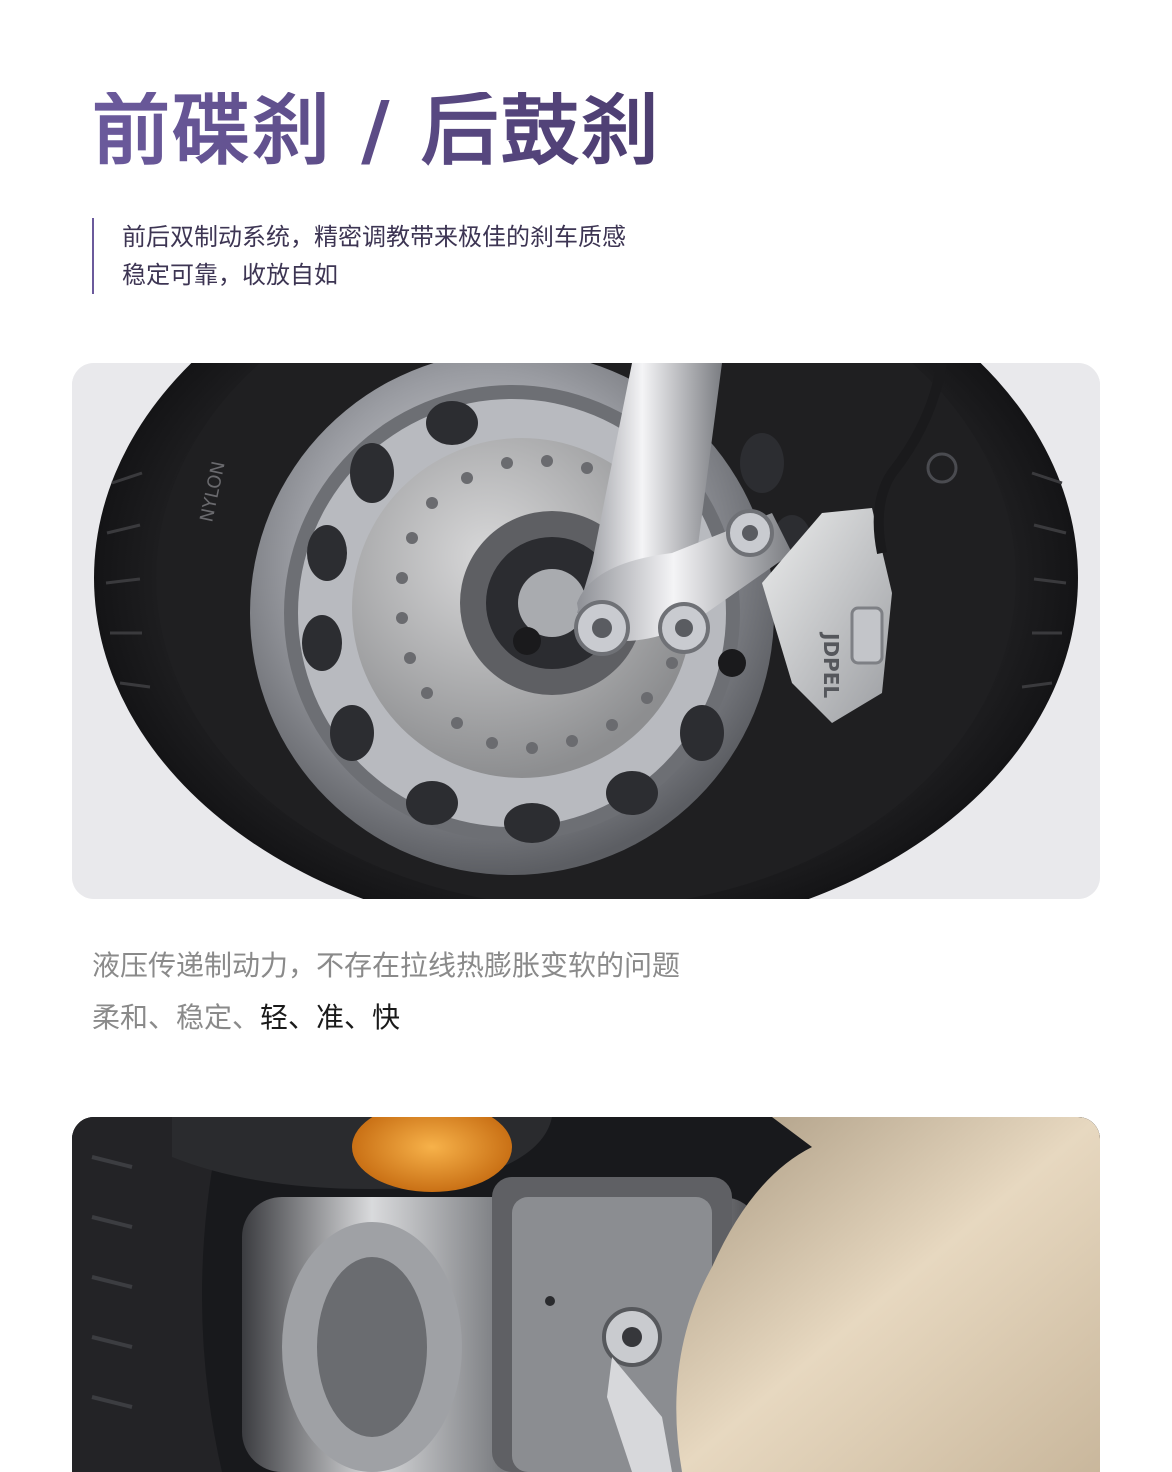 The width and height of the screenshot is (1172, 1472). I want to click on description-line-1: 液压传递制动力，不存在拉线热膨胀变软的问题, so click(386, 965).